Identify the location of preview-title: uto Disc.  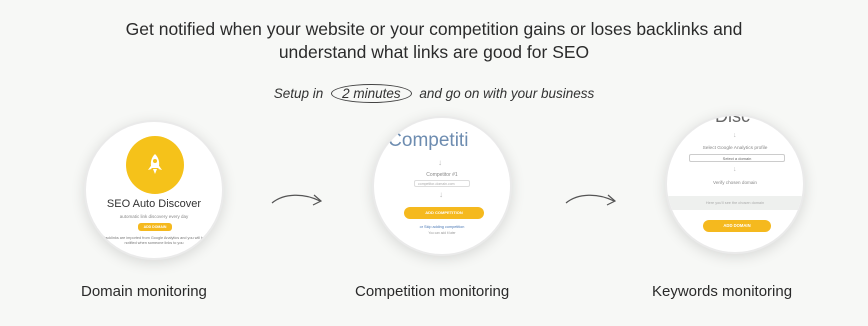
(718, 120).